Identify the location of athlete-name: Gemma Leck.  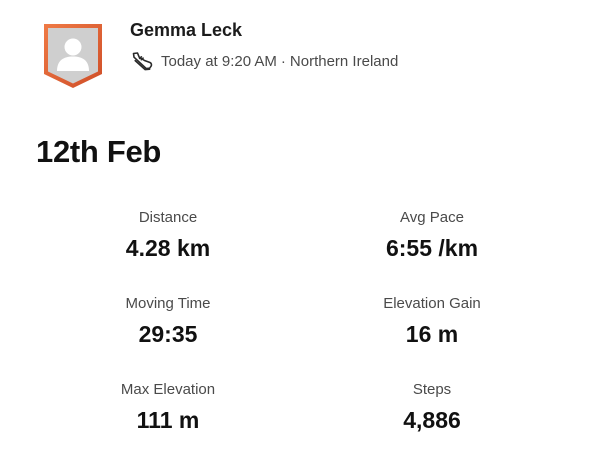
(186, 30).